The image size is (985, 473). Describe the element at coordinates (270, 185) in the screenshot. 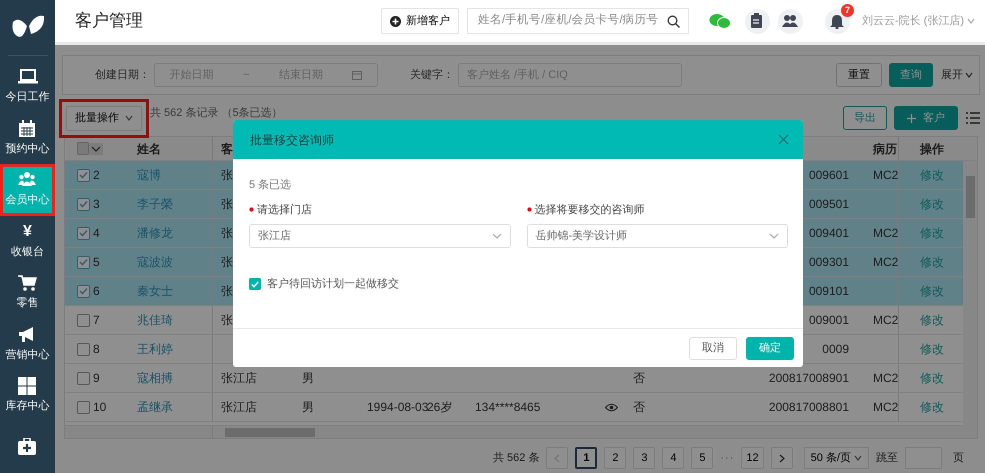

I see `selected-count: 5 条已选` at that location.